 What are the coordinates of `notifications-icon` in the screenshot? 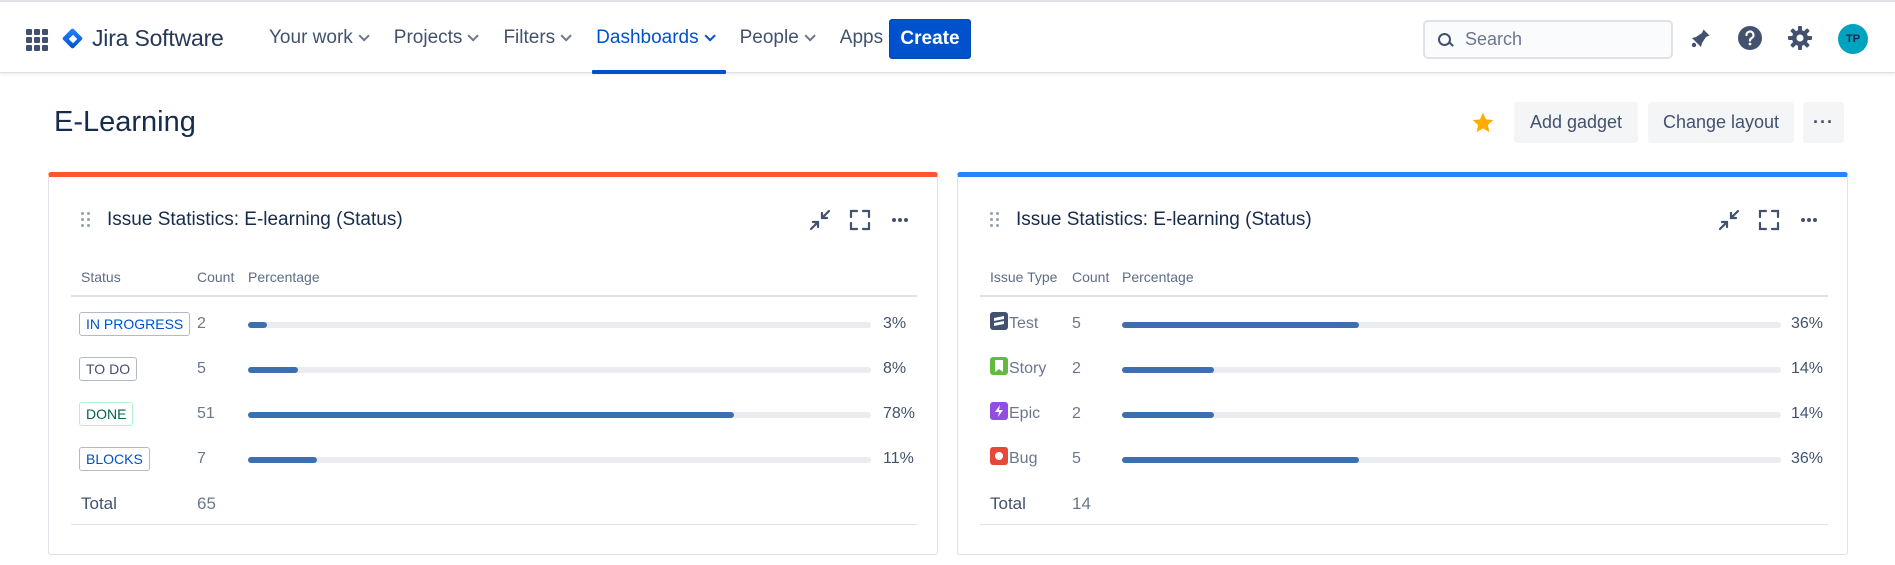 It's located at (1701, 38).